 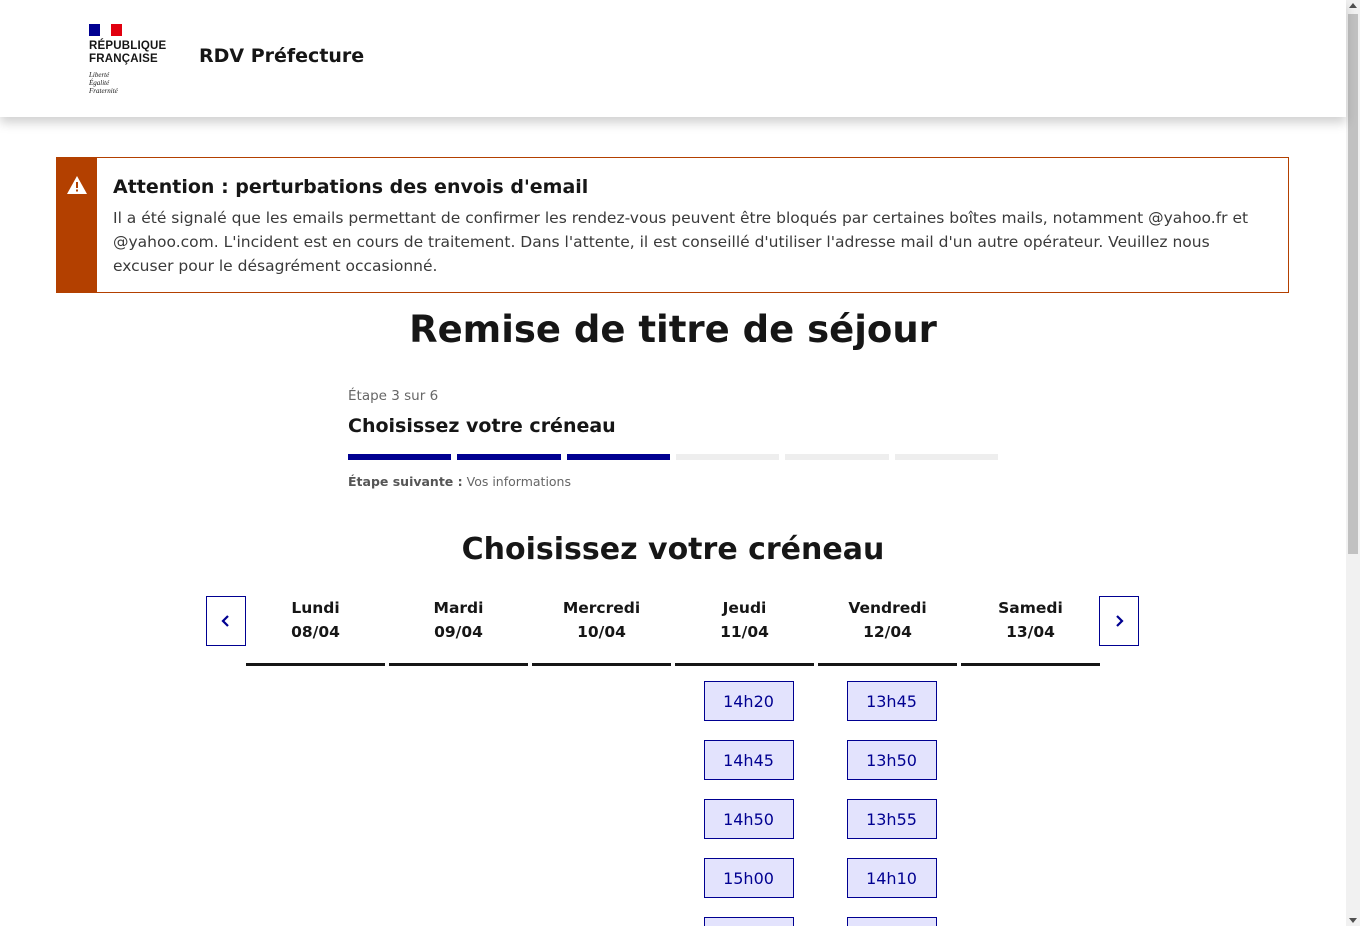 I want to click on day-column-header: Vendredi 12/04, so click(x=887, y=631).